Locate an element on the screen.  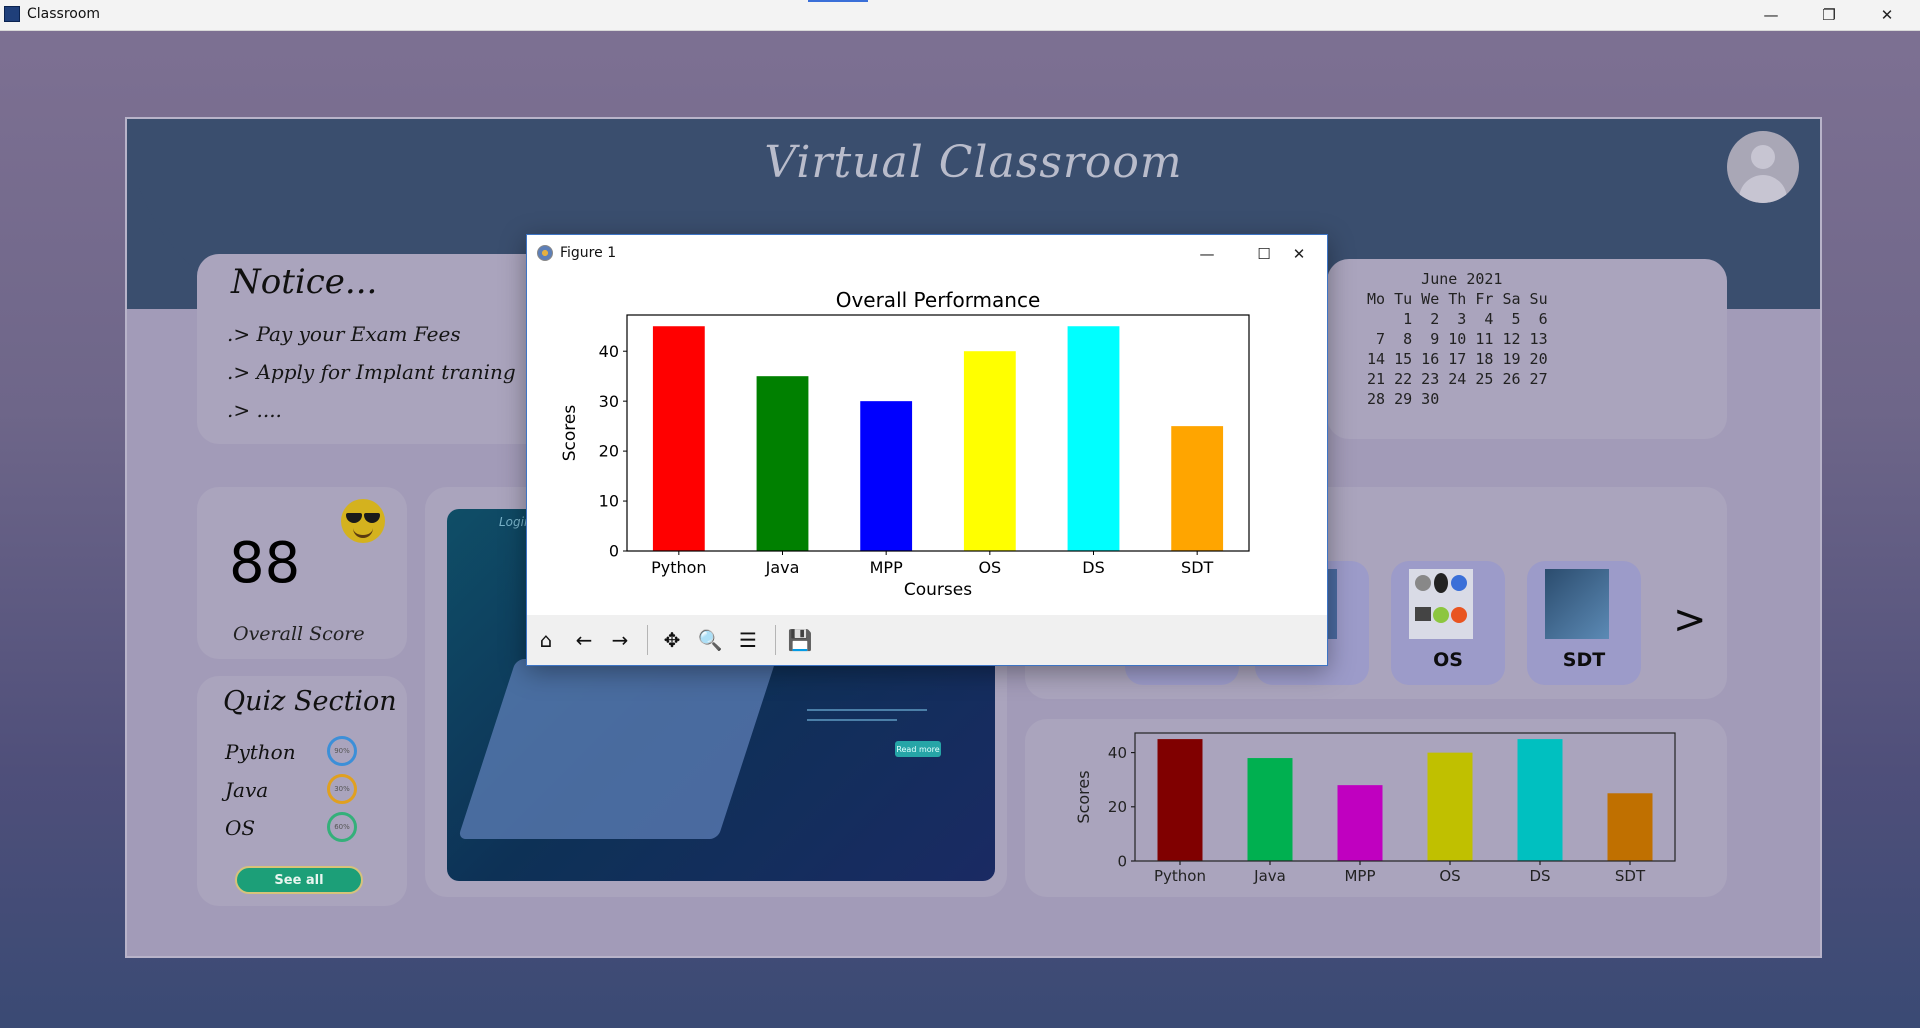
figure-title: Figure 1 is located at coordinates (588, 253).